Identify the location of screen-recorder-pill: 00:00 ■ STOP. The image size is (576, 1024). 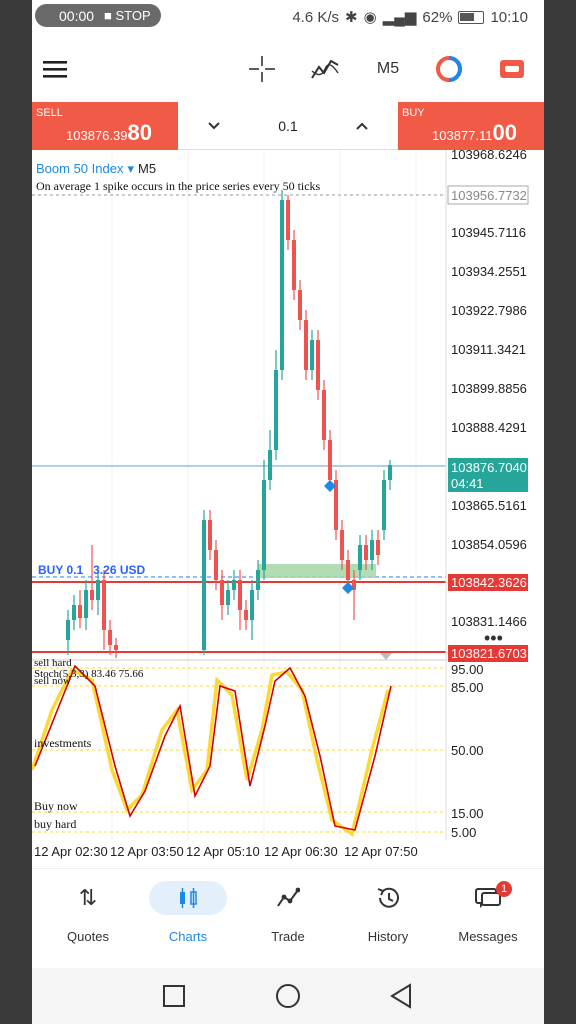
(98, 15).